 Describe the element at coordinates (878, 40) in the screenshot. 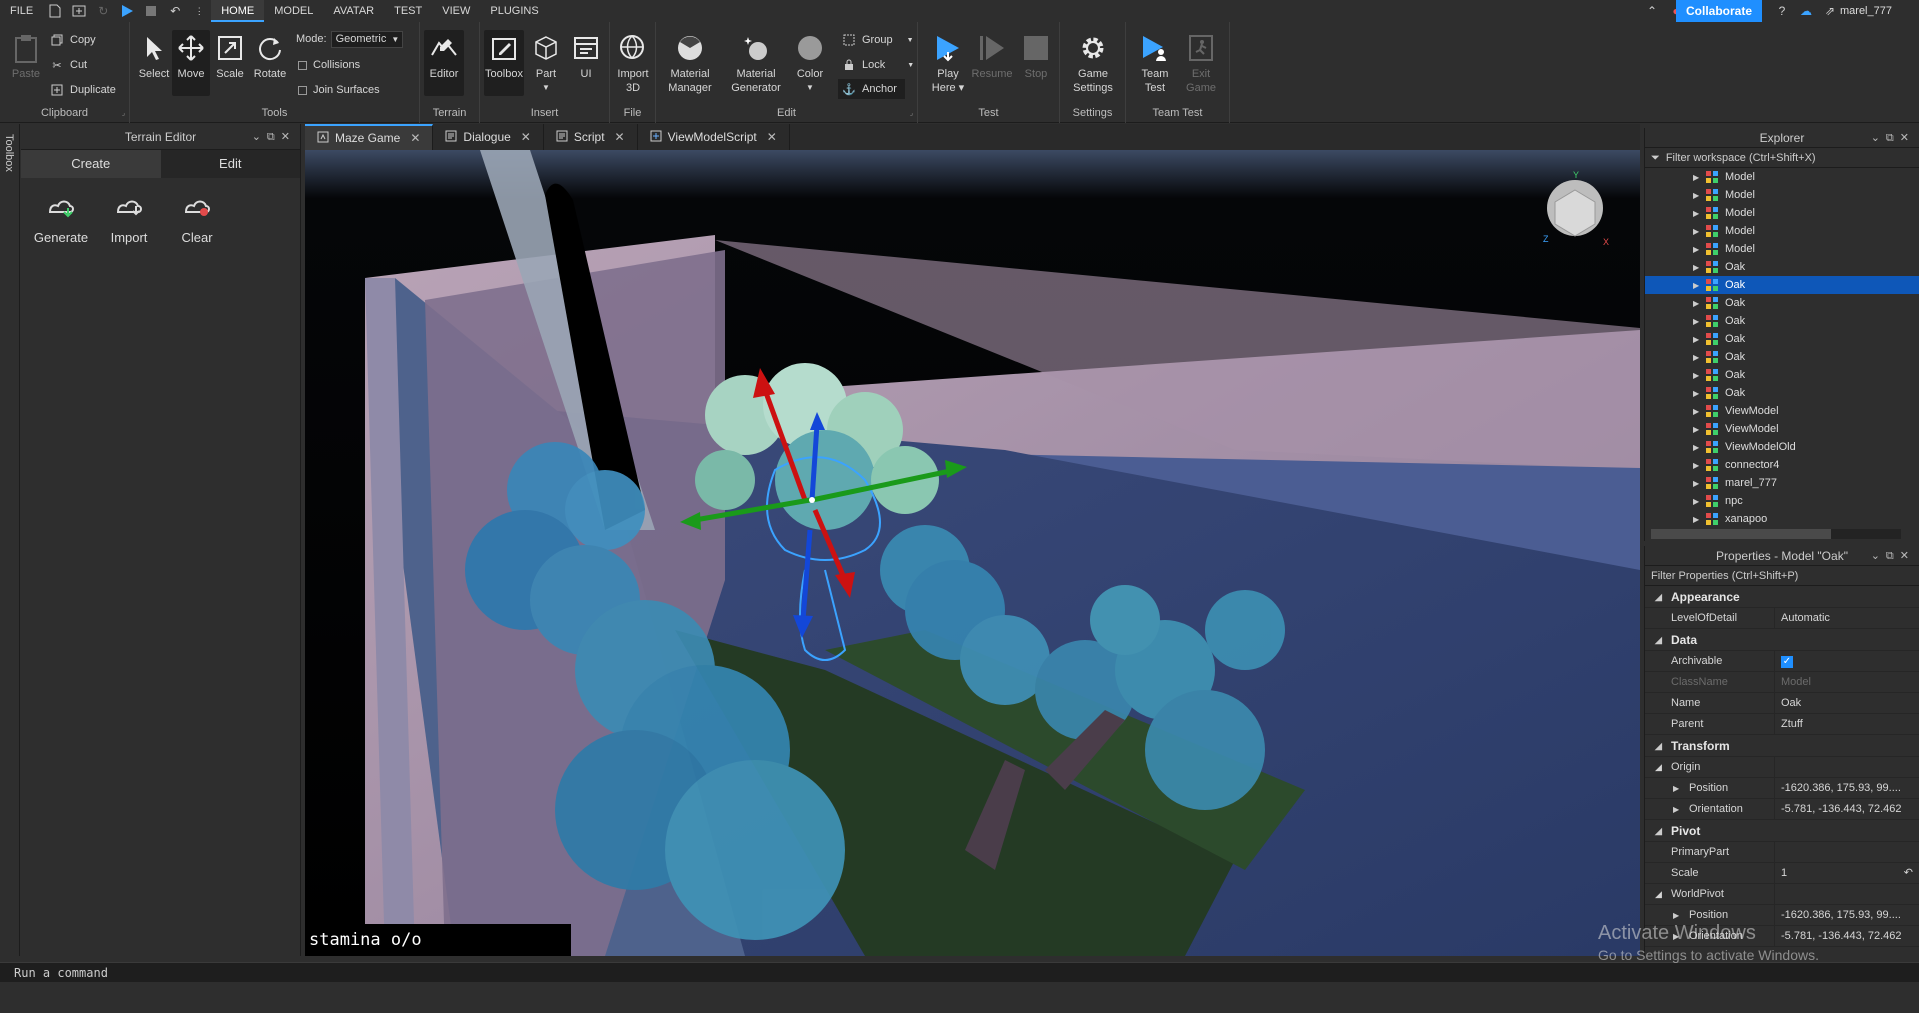

I see `group-button: Group ▼` at that location.